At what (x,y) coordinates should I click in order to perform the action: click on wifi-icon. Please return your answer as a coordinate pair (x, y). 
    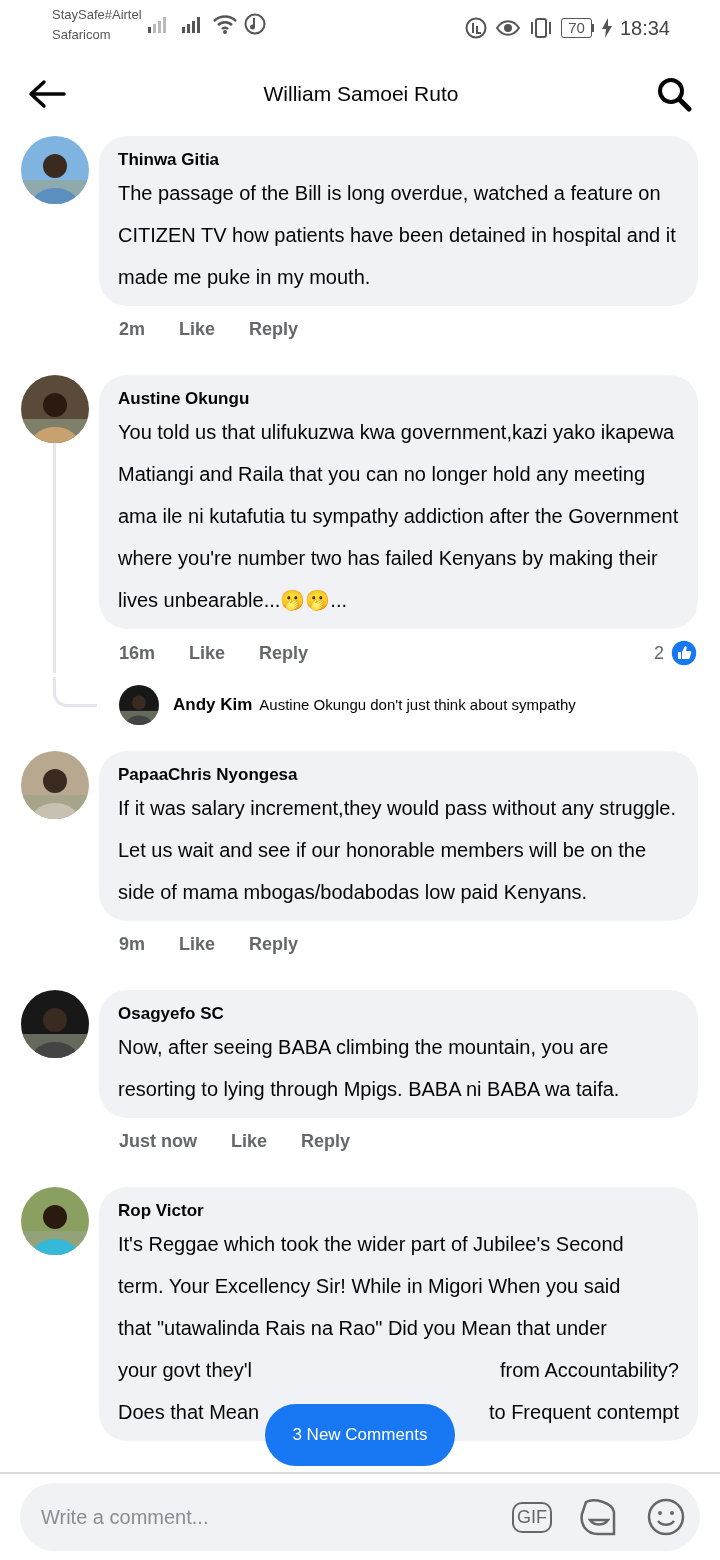
    Looking at the image, I should click on (224, 24).